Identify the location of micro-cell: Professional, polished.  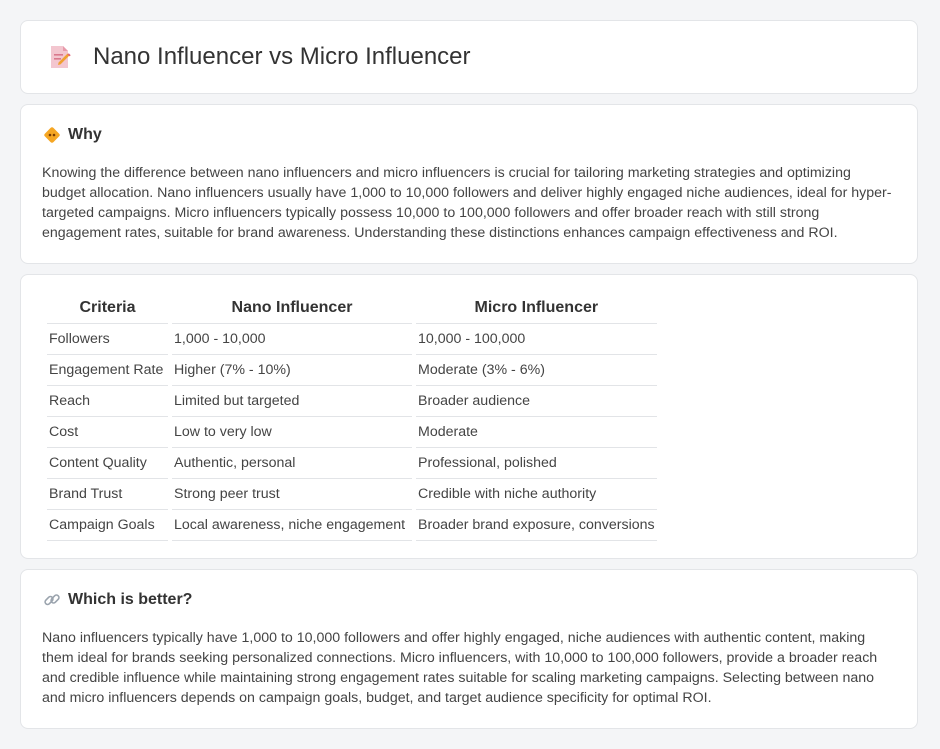
(536, 463).